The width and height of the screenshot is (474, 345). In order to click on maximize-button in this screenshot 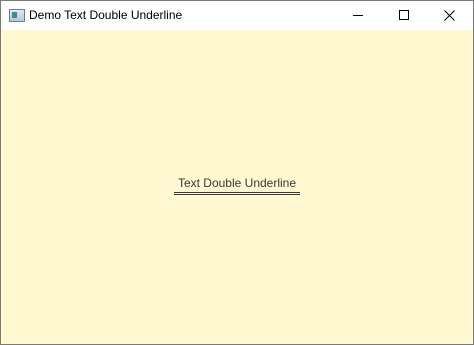, I will do `click(404, 15)`.